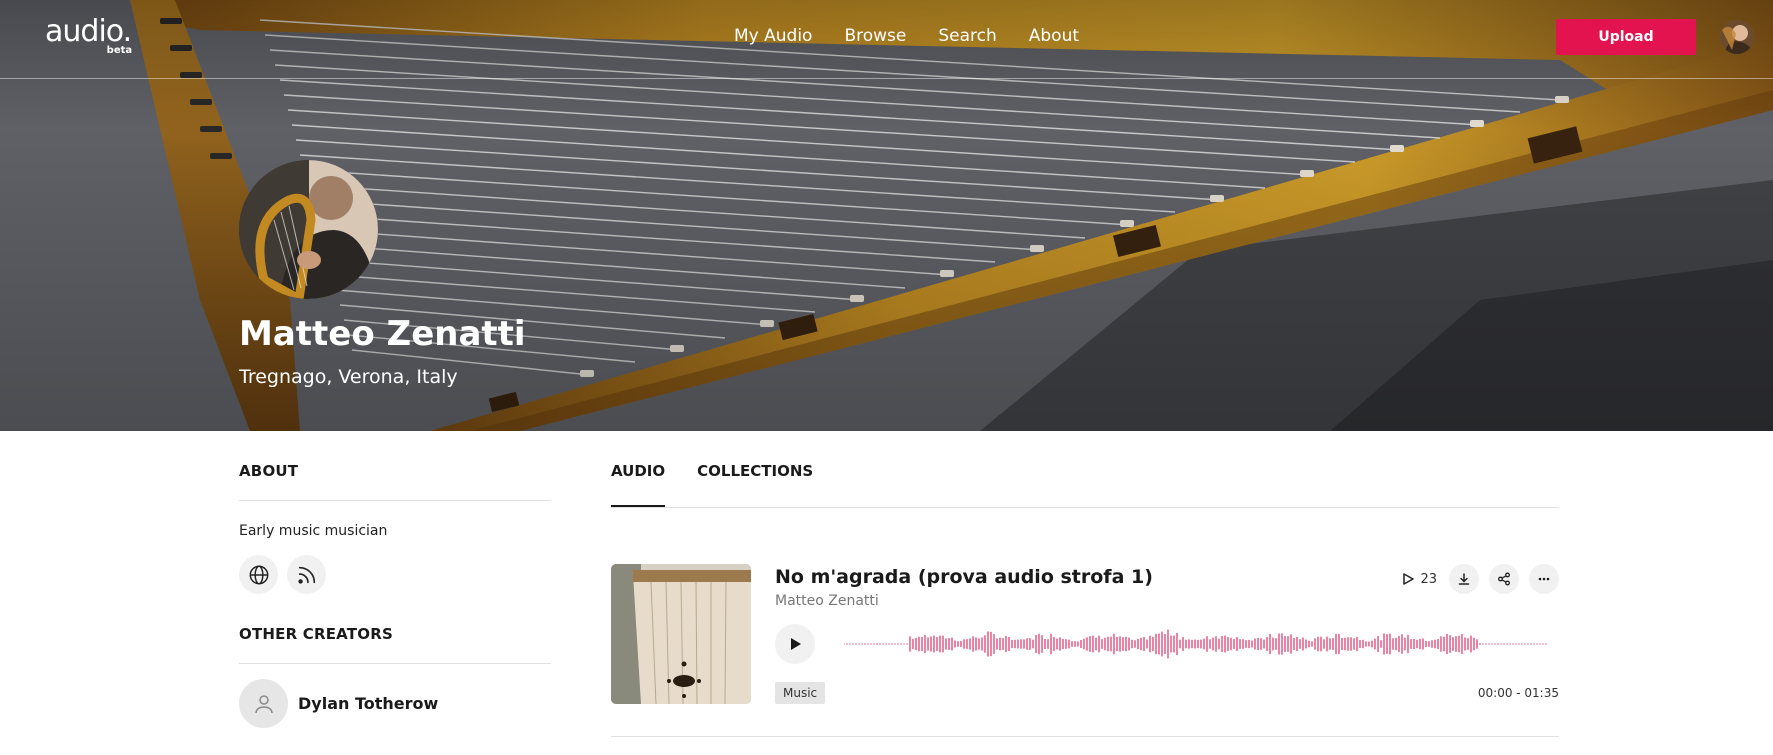 Image resolution: width=1773 pixels, height=755 pixels. I want to click on site-logo: audio. beta, so click(88, 35).